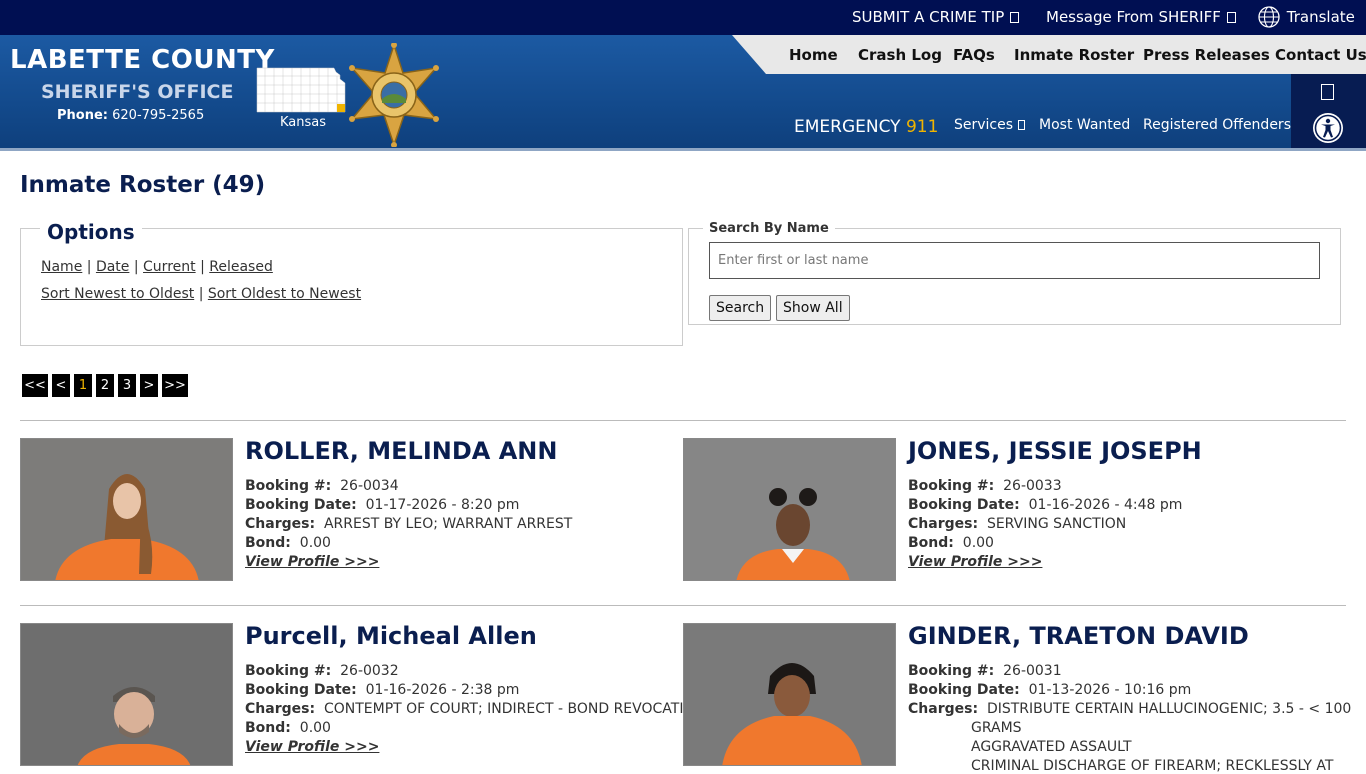 The image size is (1366, 774). I want to click on phone-line: Phone: 620-795-2565, so click(130, 115).